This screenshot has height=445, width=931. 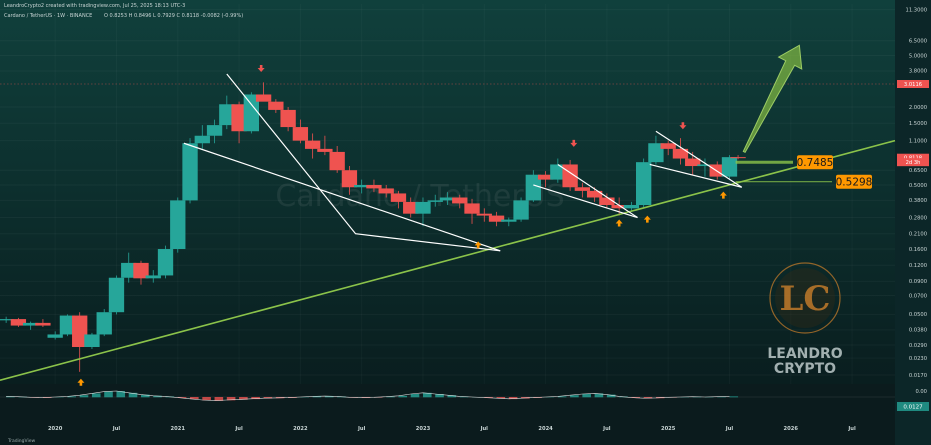 I want to click on symbol-info: Cardano / TetherUS · 1W · BINANCE, so click(x=48, y=16).